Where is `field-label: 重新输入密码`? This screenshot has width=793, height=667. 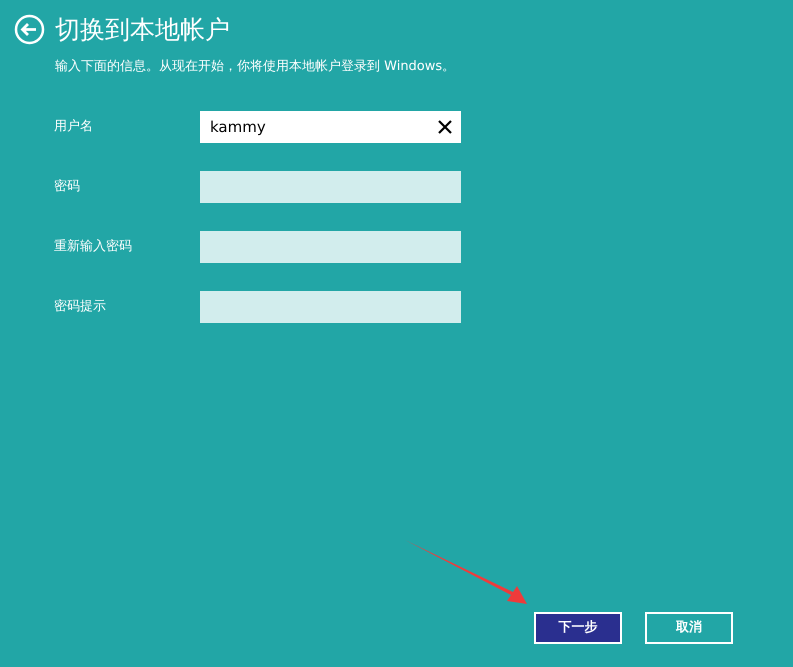
field-label: 重新输入密码 is located at coordinates (93, 247).